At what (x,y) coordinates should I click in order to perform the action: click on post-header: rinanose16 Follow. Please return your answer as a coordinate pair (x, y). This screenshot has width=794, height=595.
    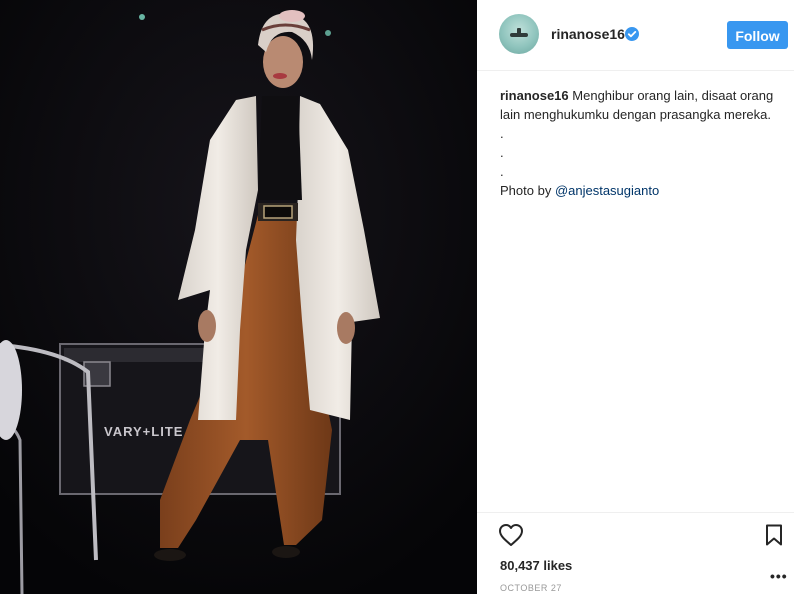
    Looking at the image, I should click on (635, 35).